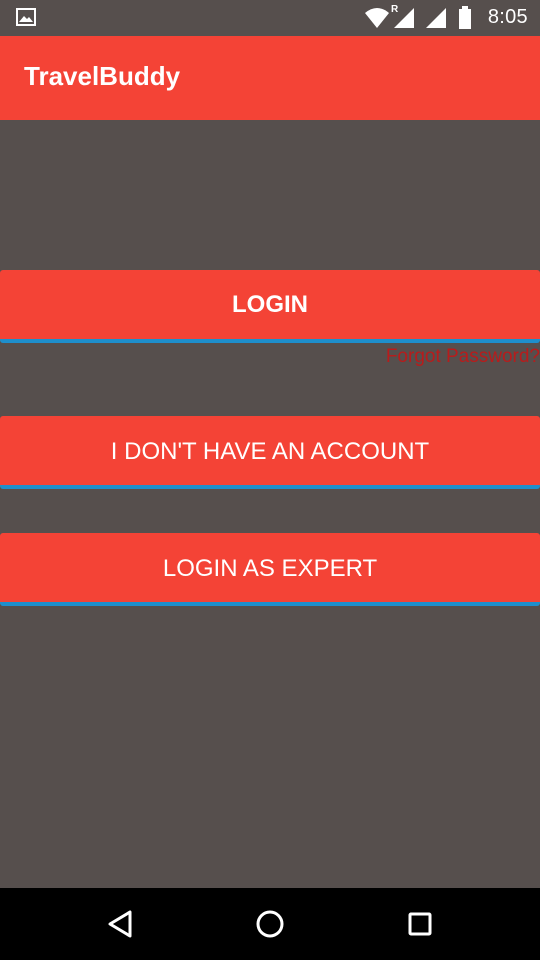  I want to click on status-bar: R 8:05, so click(270, 18).